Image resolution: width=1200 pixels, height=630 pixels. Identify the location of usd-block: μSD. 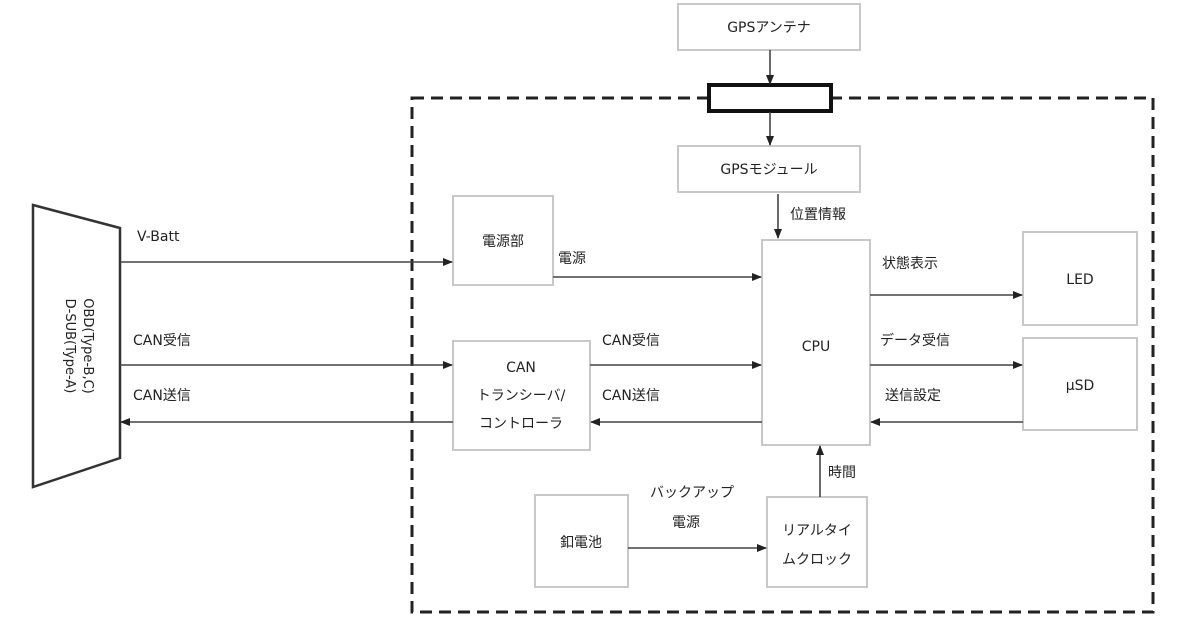
(1080, 384).